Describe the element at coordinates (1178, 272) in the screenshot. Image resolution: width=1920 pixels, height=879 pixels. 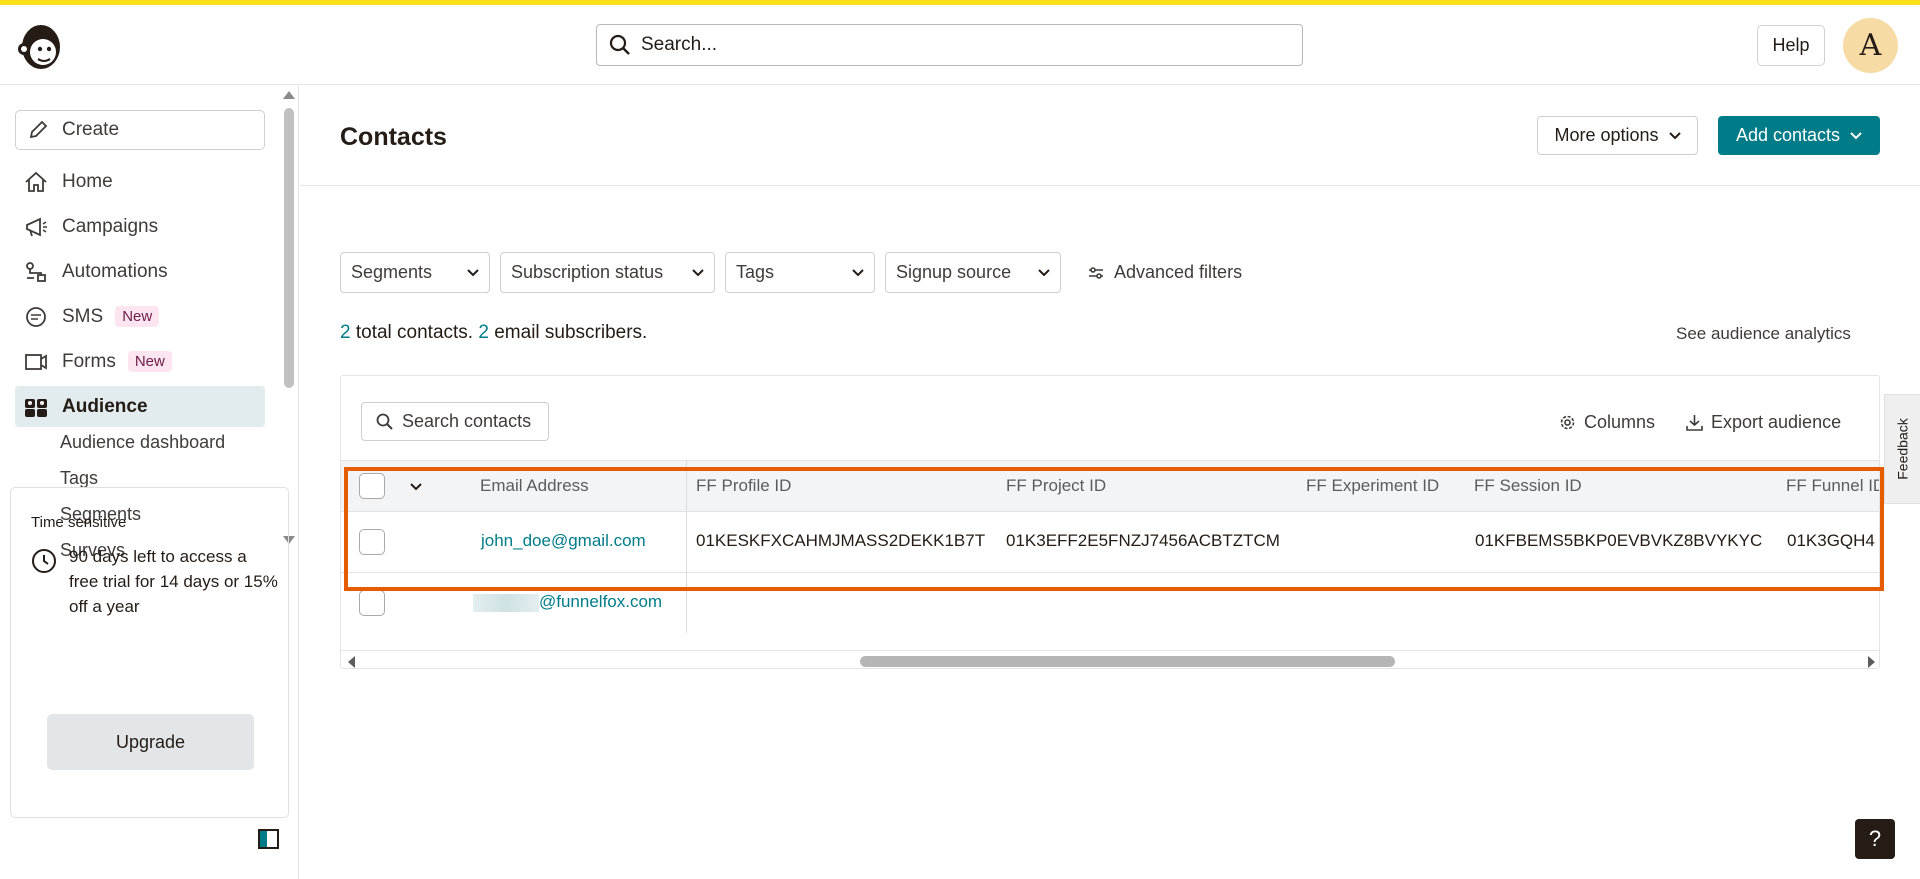
I see `advanced-filters-label: Advanced filters` at that location.